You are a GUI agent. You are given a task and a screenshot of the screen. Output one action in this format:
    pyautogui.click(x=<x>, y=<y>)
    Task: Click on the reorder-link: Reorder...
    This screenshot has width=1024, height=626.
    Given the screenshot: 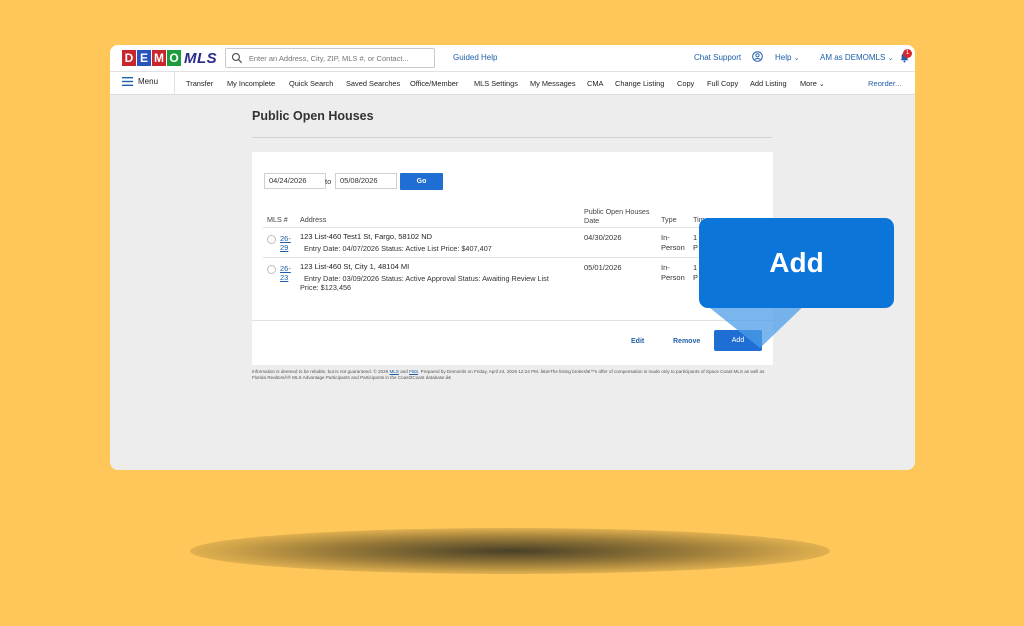 What is the action you would take?
    pyautogui.click(x=884, y=83)
    